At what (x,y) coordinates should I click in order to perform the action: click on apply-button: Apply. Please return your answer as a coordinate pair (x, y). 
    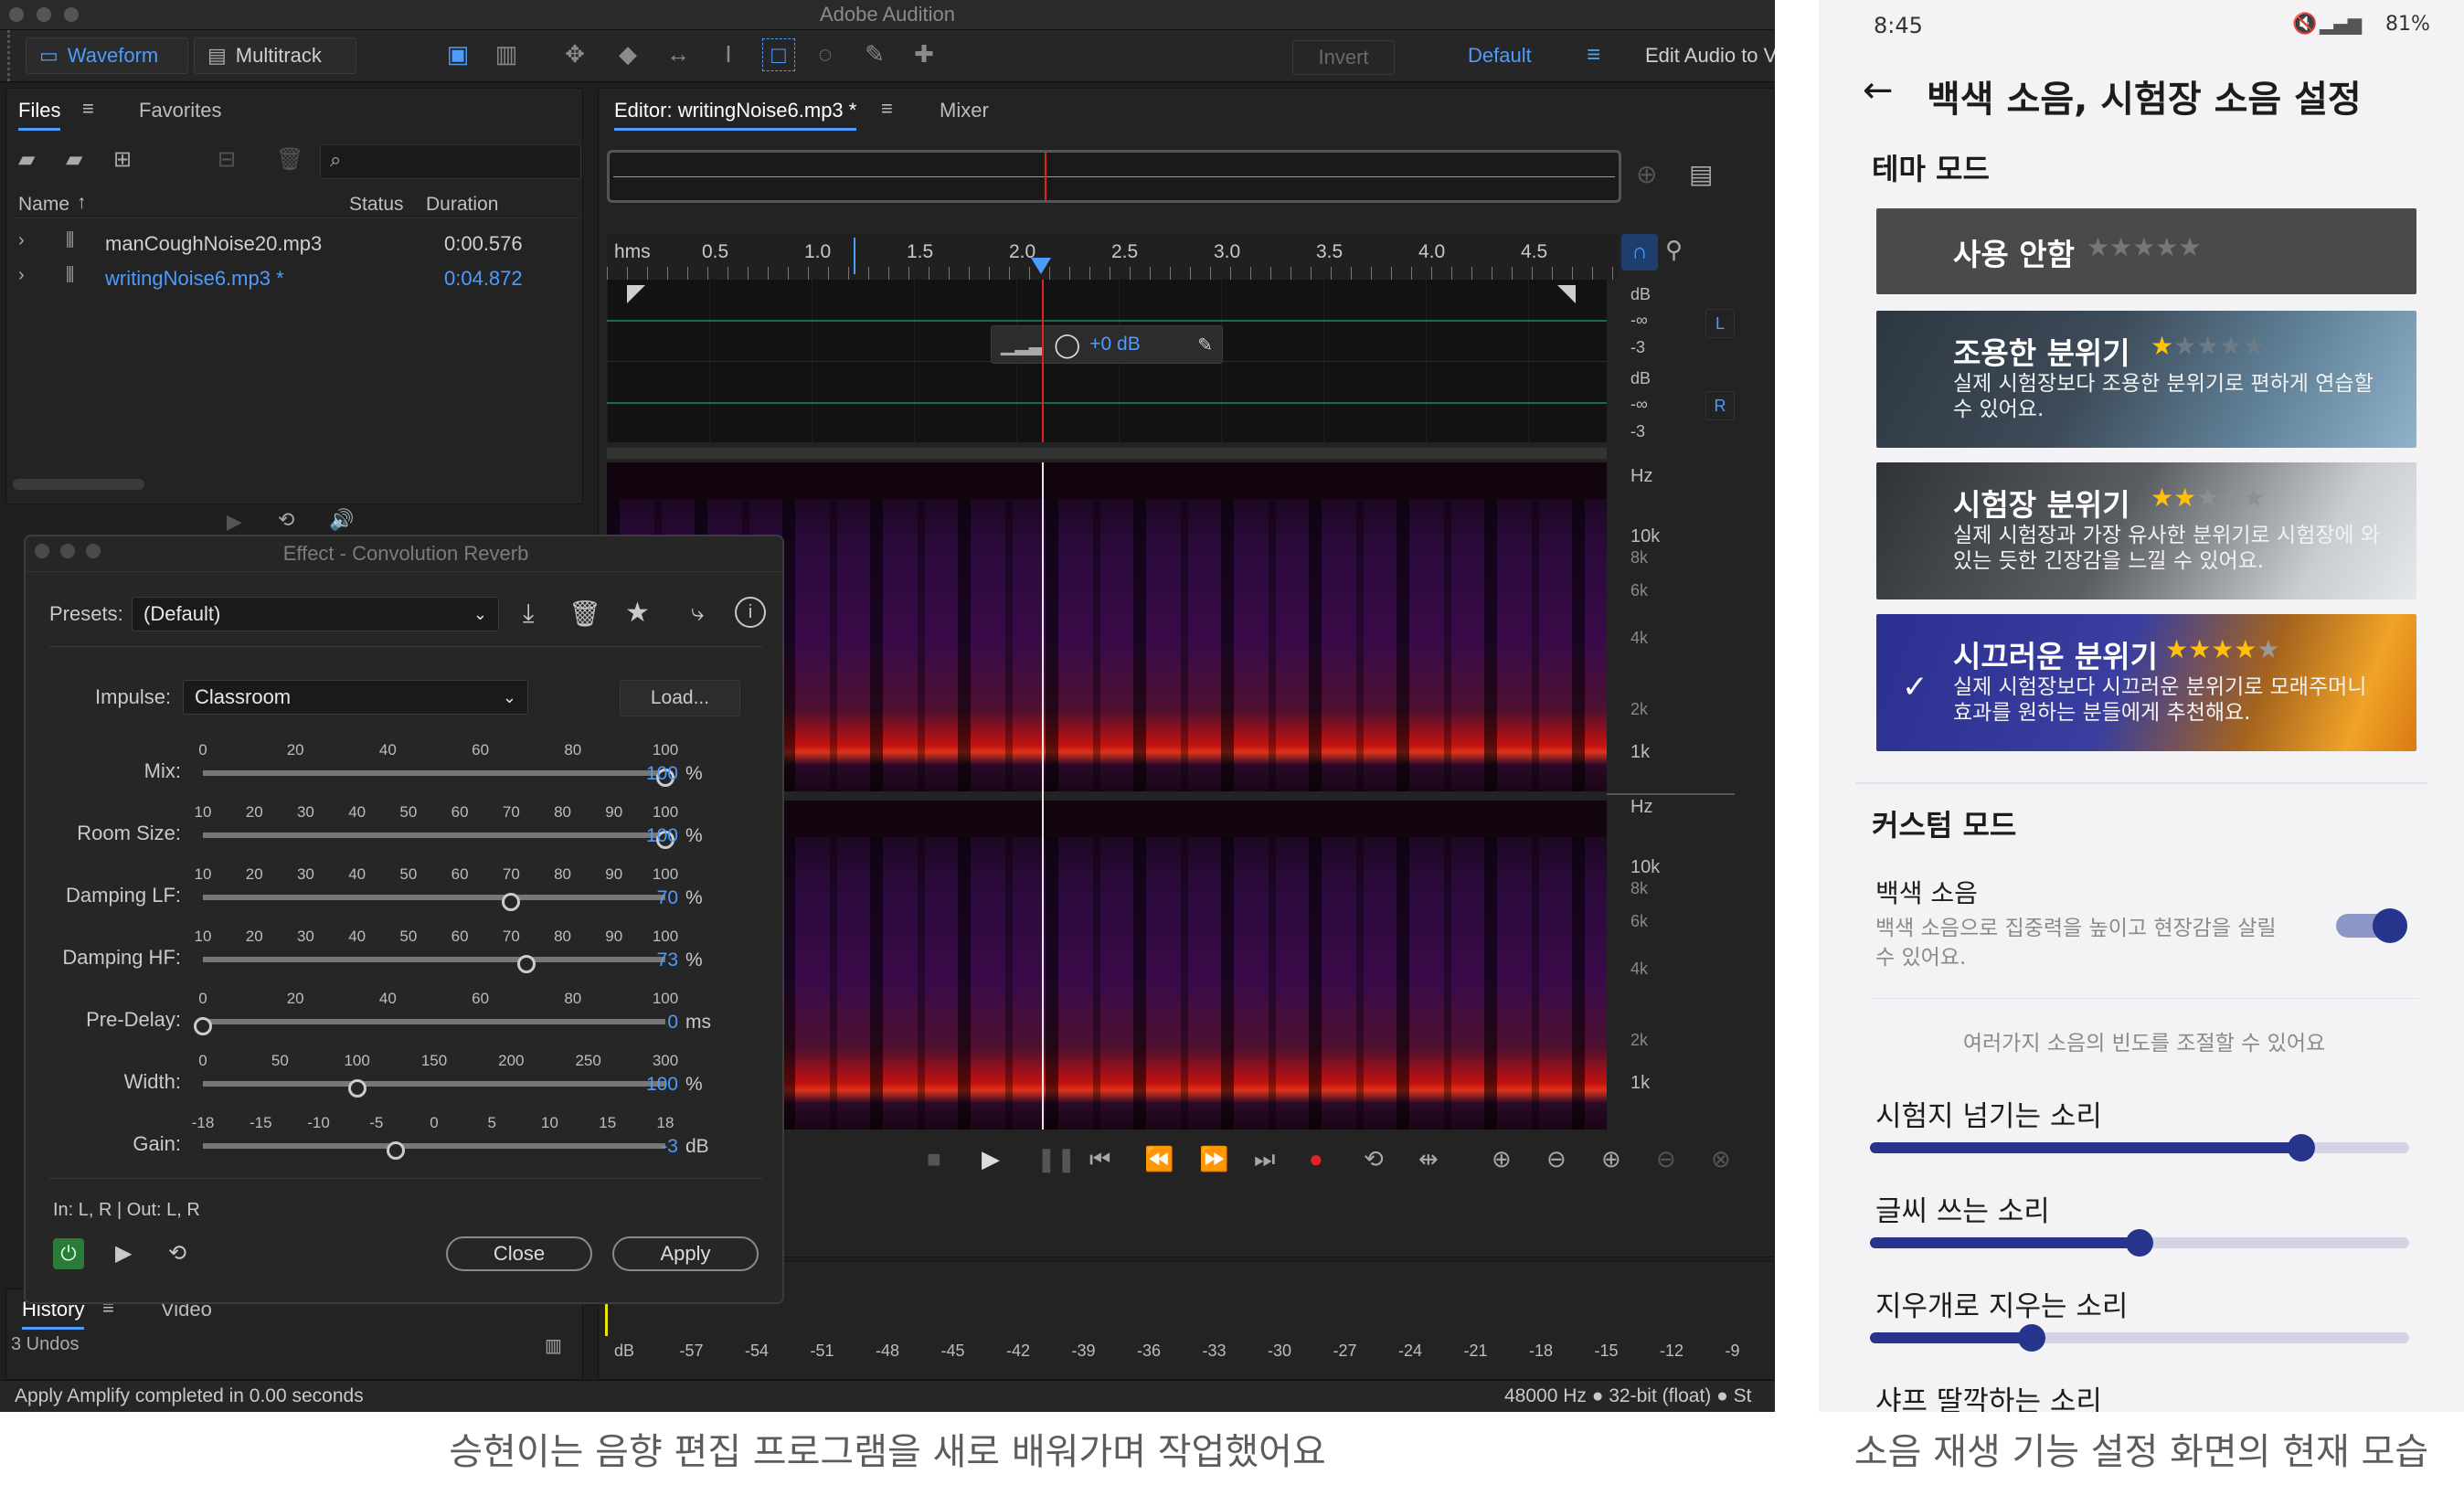
    Looking at the image, I should click on (685, 1254).